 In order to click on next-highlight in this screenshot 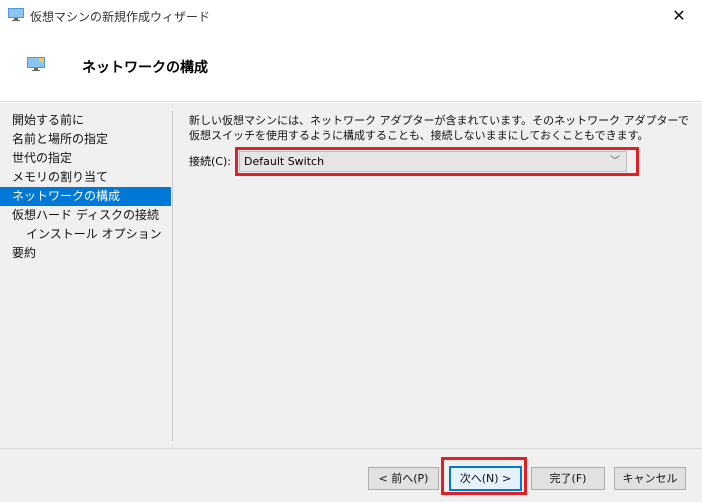, I will do `click(484, 476)`.